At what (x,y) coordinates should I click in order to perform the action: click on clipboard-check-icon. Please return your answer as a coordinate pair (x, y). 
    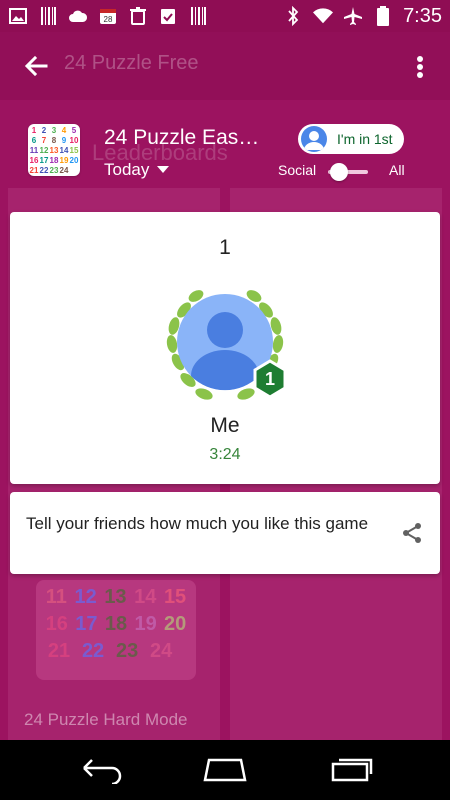
    Looking at the image, I should click on (168, 16).